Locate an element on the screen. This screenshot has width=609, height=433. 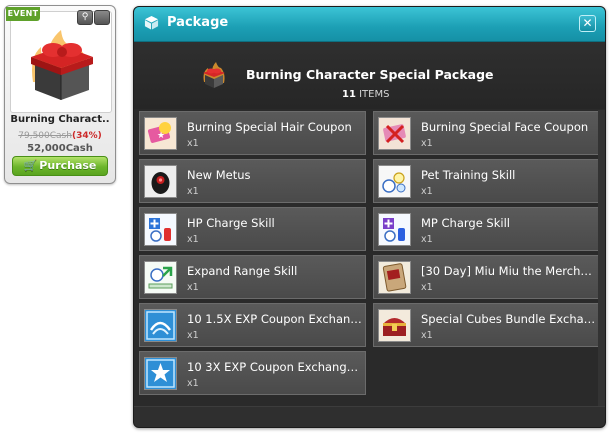
window-footer is located at coordinates (369, 416).